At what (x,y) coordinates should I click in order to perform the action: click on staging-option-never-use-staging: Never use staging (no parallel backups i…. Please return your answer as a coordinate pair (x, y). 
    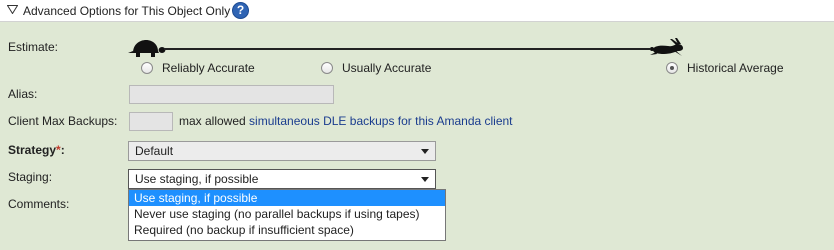
    Looking at the image, I should click on (287, 214).